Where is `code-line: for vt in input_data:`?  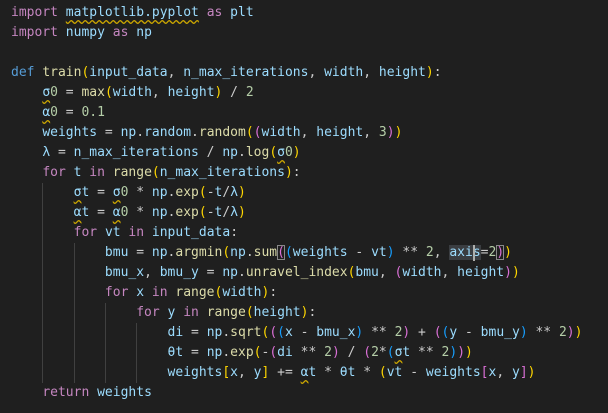 code-line: for vt in input_data: is located at coordinates (124, 233).